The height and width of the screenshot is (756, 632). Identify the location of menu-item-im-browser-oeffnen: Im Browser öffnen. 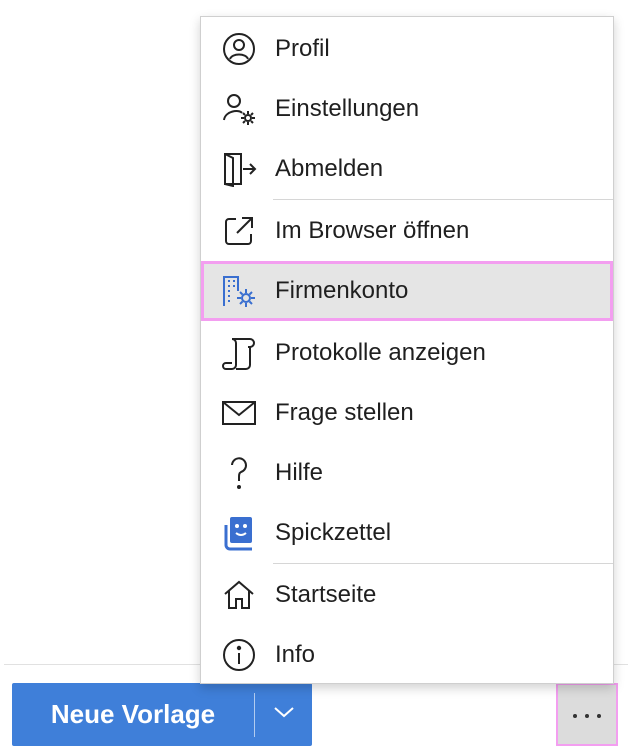
(407, 231).